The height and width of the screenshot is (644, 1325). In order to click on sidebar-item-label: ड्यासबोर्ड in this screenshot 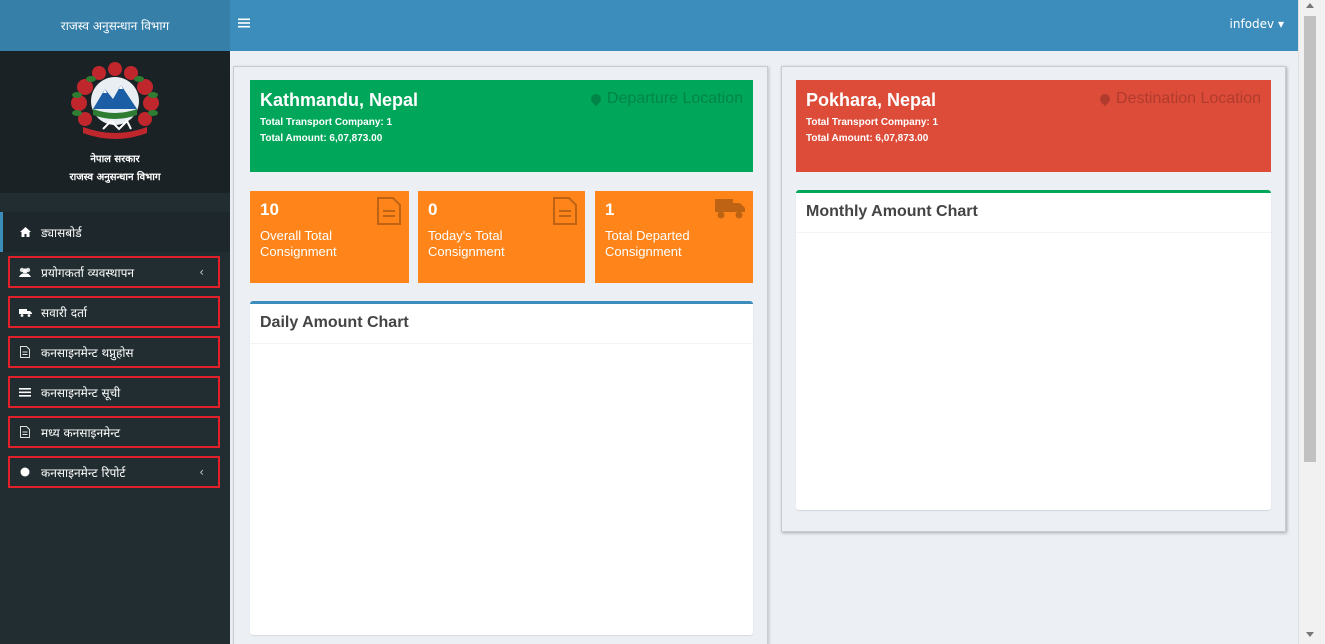, I will do `click(61, 232)`.